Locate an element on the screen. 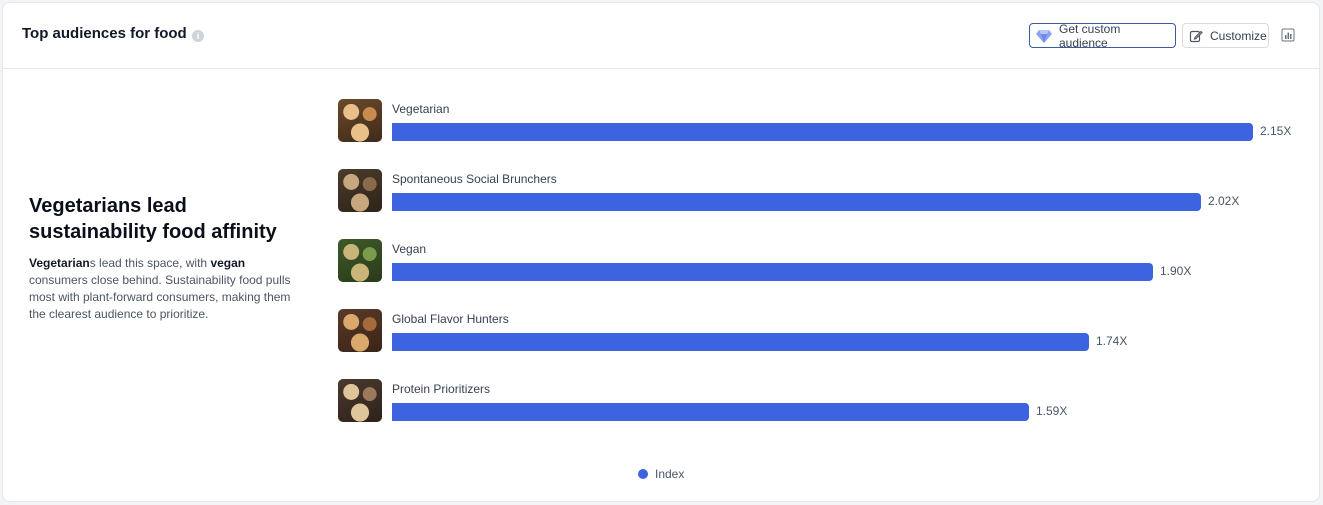  diamond-icon is located at coordinates (1044, 36).